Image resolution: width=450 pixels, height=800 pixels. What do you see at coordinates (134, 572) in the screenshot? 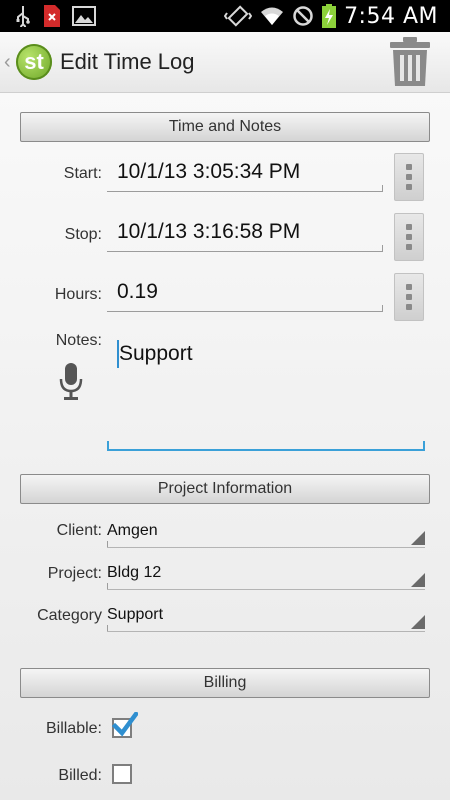
I see `project-value: Bldg 12` at bounding box center [134, 572].